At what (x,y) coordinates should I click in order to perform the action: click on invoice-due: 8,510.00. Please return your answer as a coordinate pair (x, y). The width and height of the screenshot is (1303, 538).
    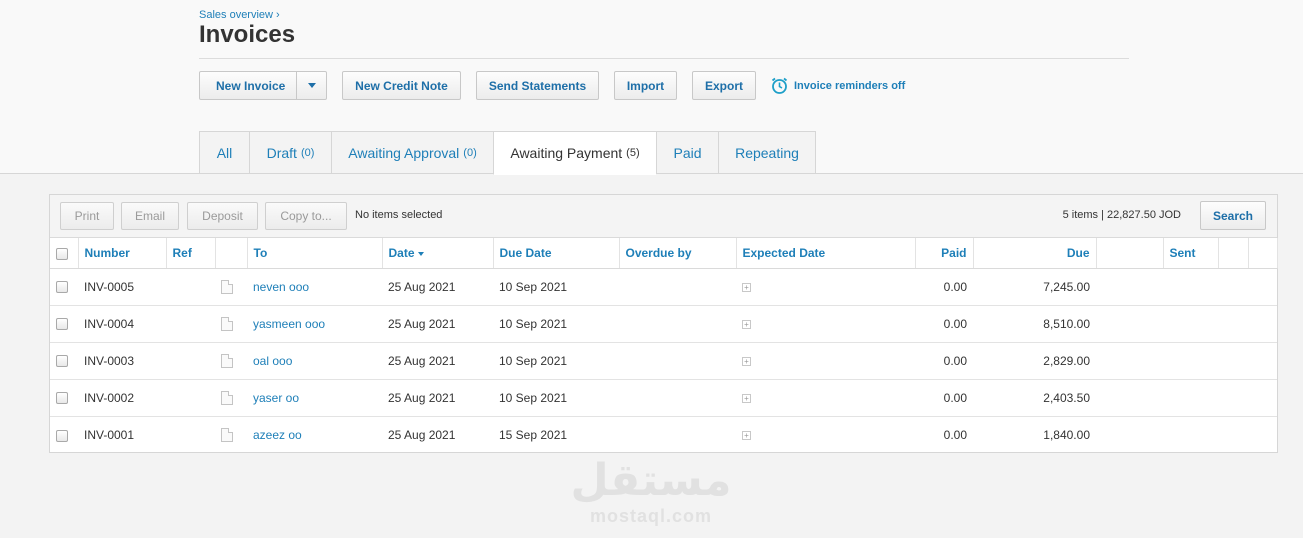
    Looking at the image, I should click on (1034, 324).